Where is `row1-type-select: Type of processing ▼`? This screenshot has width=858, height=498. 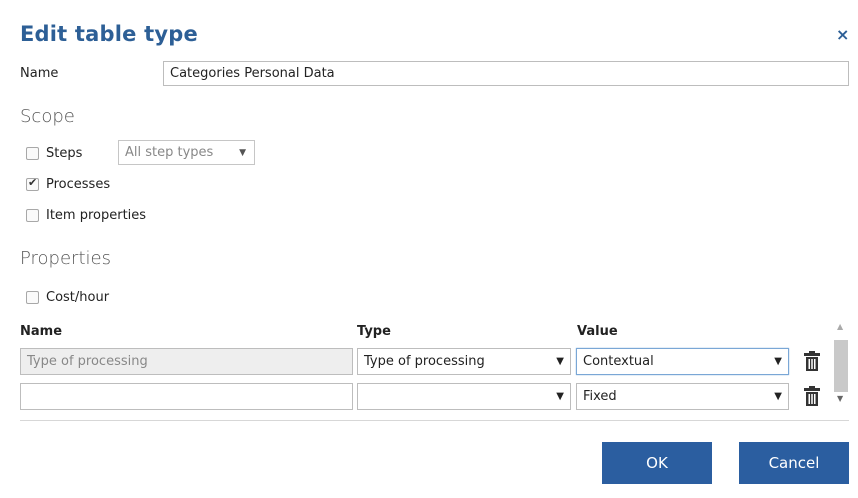 row1-type-select: Type of processing ▼ is located at coordinates (464, 361).